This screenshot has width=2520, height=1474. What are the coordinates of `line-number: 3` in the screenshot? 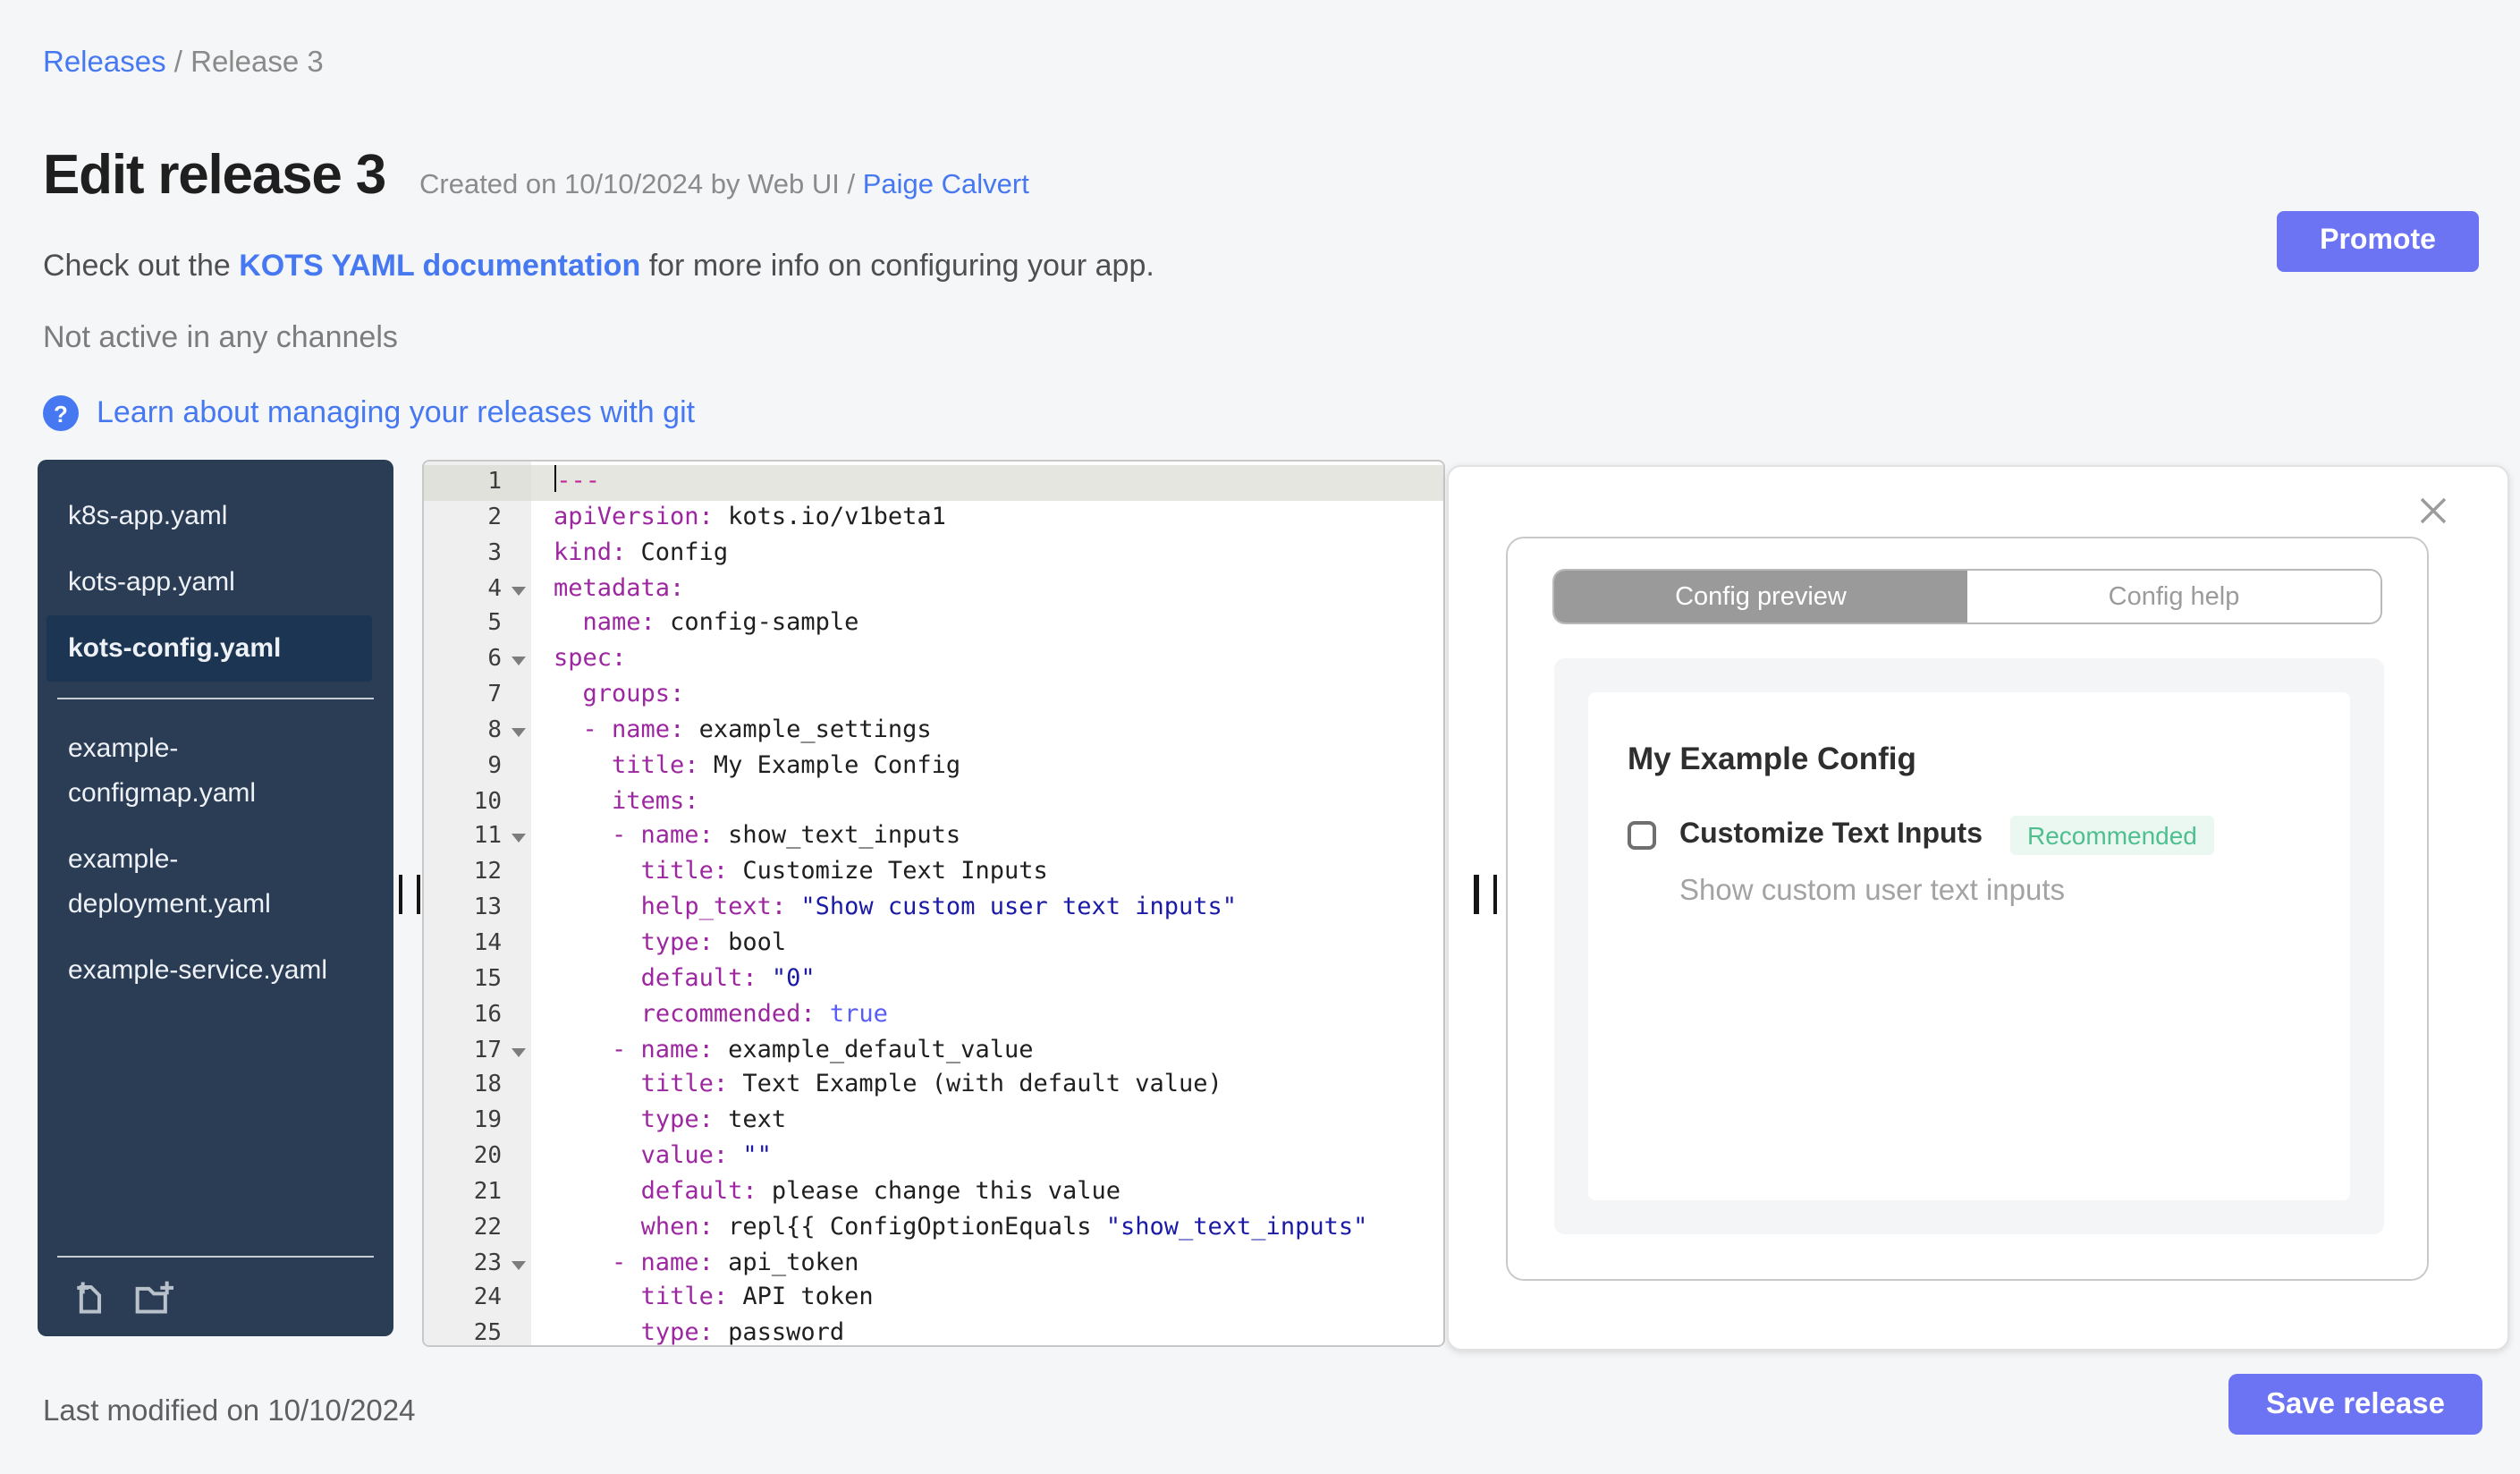 It's located at (477, 554).